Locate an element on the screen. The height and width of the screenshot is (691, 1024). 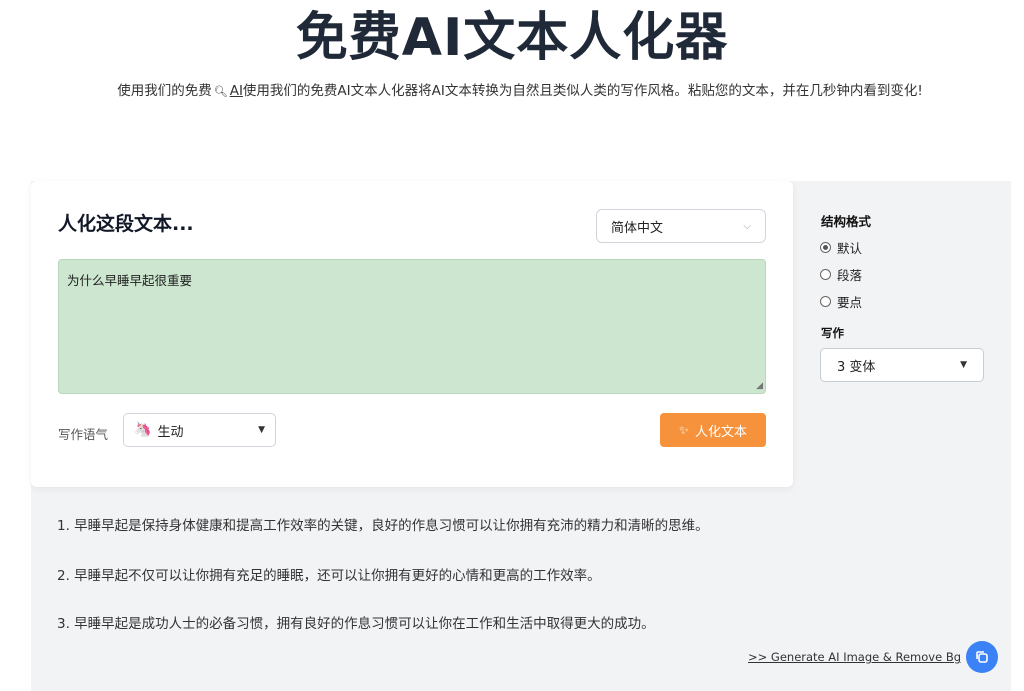
tone-select: 🦄 生动 ▼ is located at coordinates (199, 430).